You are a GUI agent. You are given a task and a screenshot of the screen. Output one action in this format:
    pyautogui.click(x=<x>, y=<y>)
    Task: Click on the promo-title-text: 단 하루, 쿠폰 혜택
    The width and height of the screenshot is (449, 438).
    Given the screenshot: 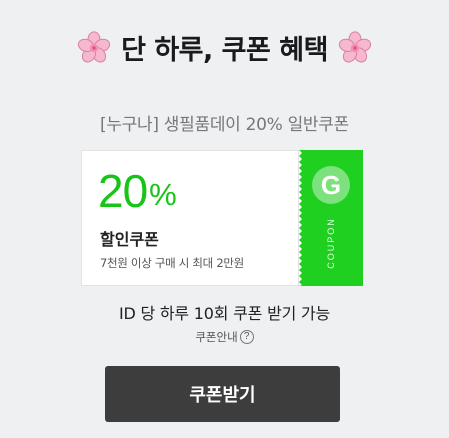 What is the action you would take?
    pyautogui.click(x=224, y=50)
    